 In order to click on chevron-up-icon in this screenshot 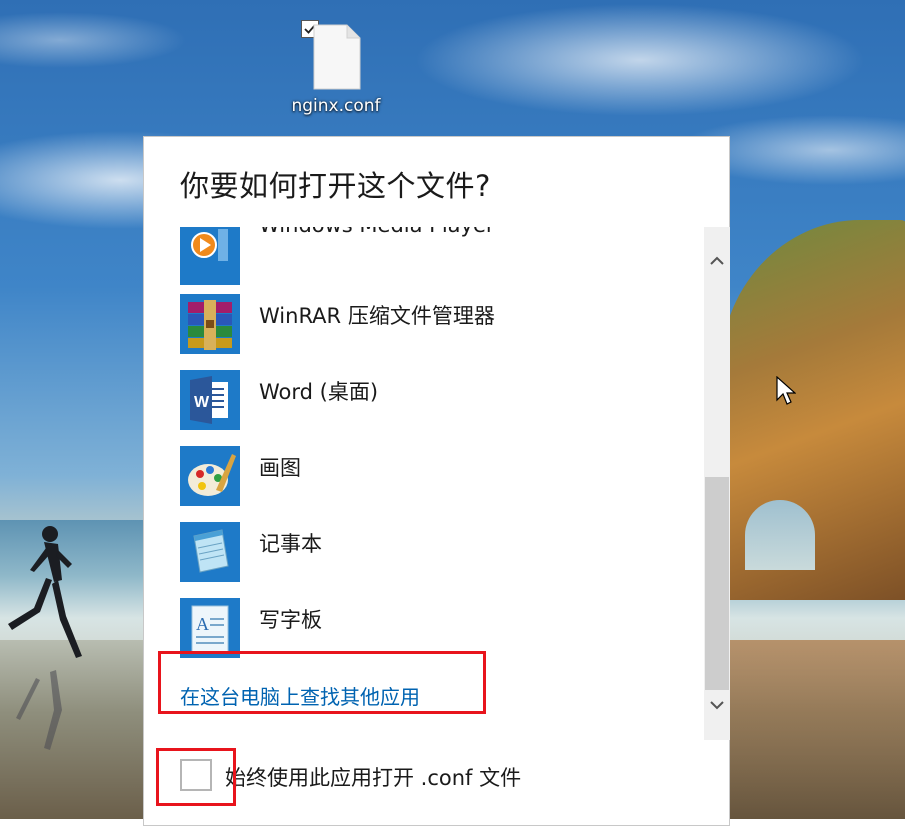, I will do `click(717, 260)`.